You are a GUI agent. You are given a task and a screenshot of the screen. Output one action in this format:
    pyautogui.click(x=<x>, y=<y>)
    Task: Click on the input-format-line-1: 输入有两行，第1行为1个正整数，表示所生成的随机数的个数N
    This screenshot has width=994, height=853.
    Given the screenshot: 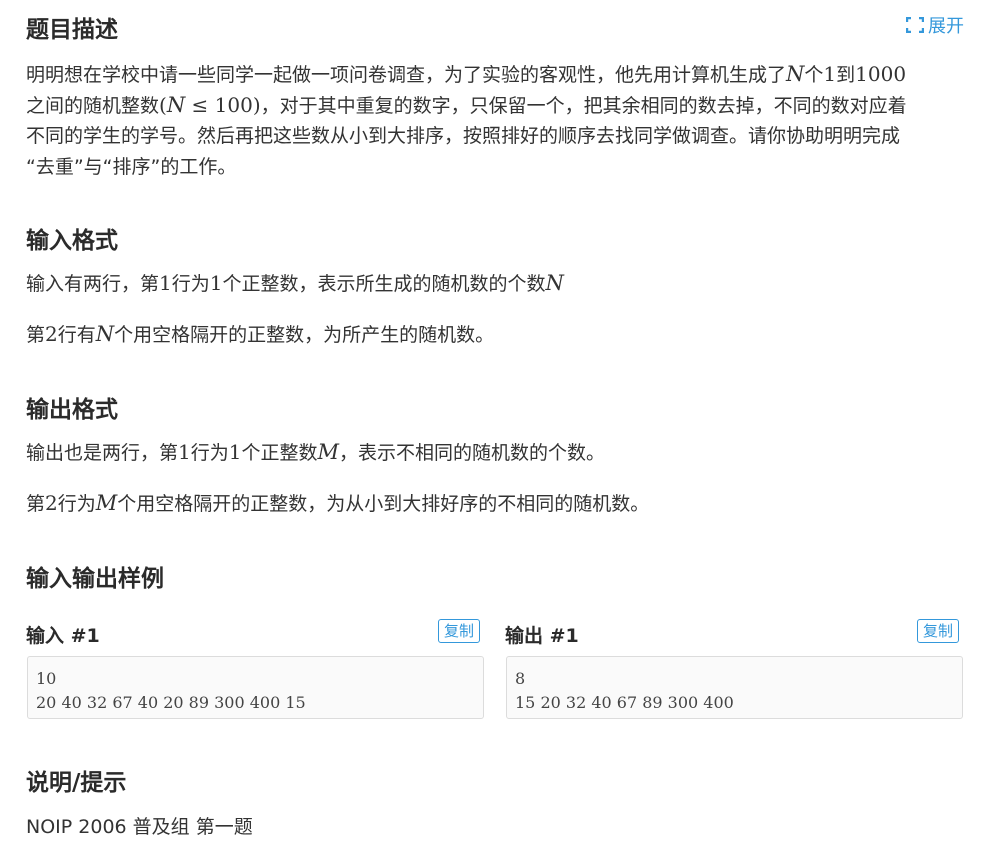 What is the action you would take?
    pyautogui.click(x=295, y=283)
    